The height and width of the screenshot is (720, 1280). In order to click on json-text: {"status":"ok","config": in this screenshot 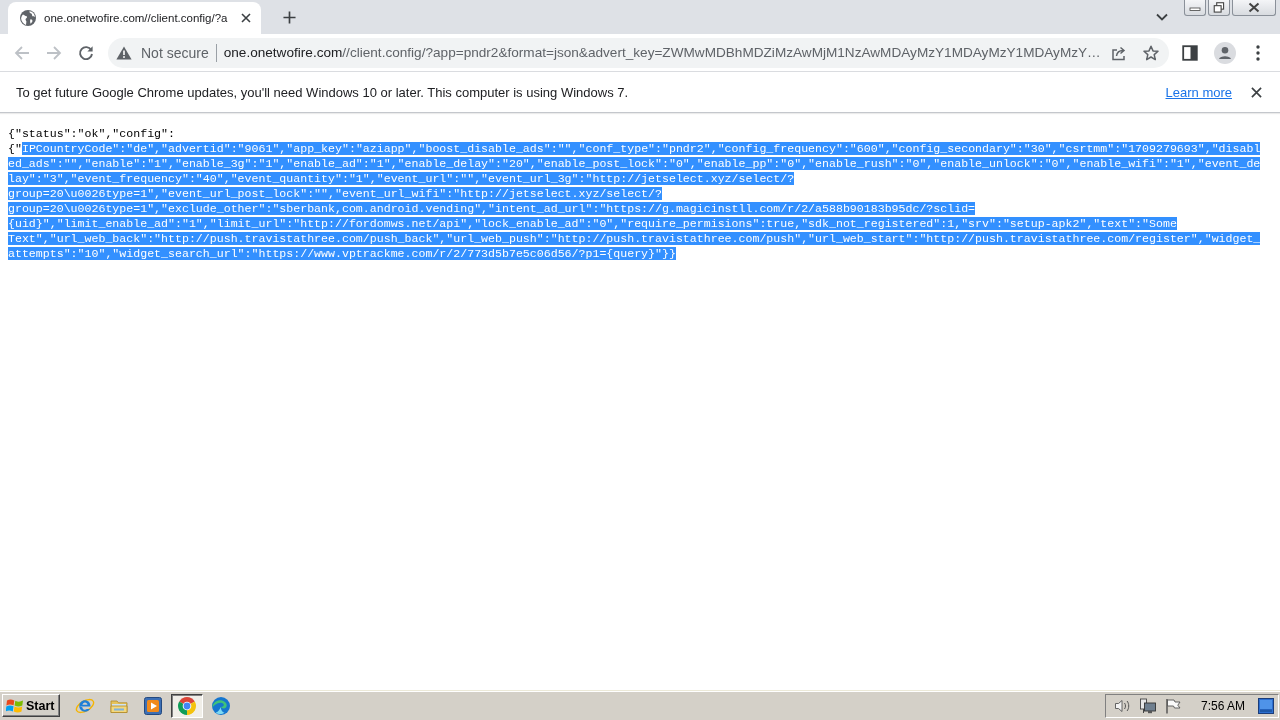, I will do `click(91, 133)`.